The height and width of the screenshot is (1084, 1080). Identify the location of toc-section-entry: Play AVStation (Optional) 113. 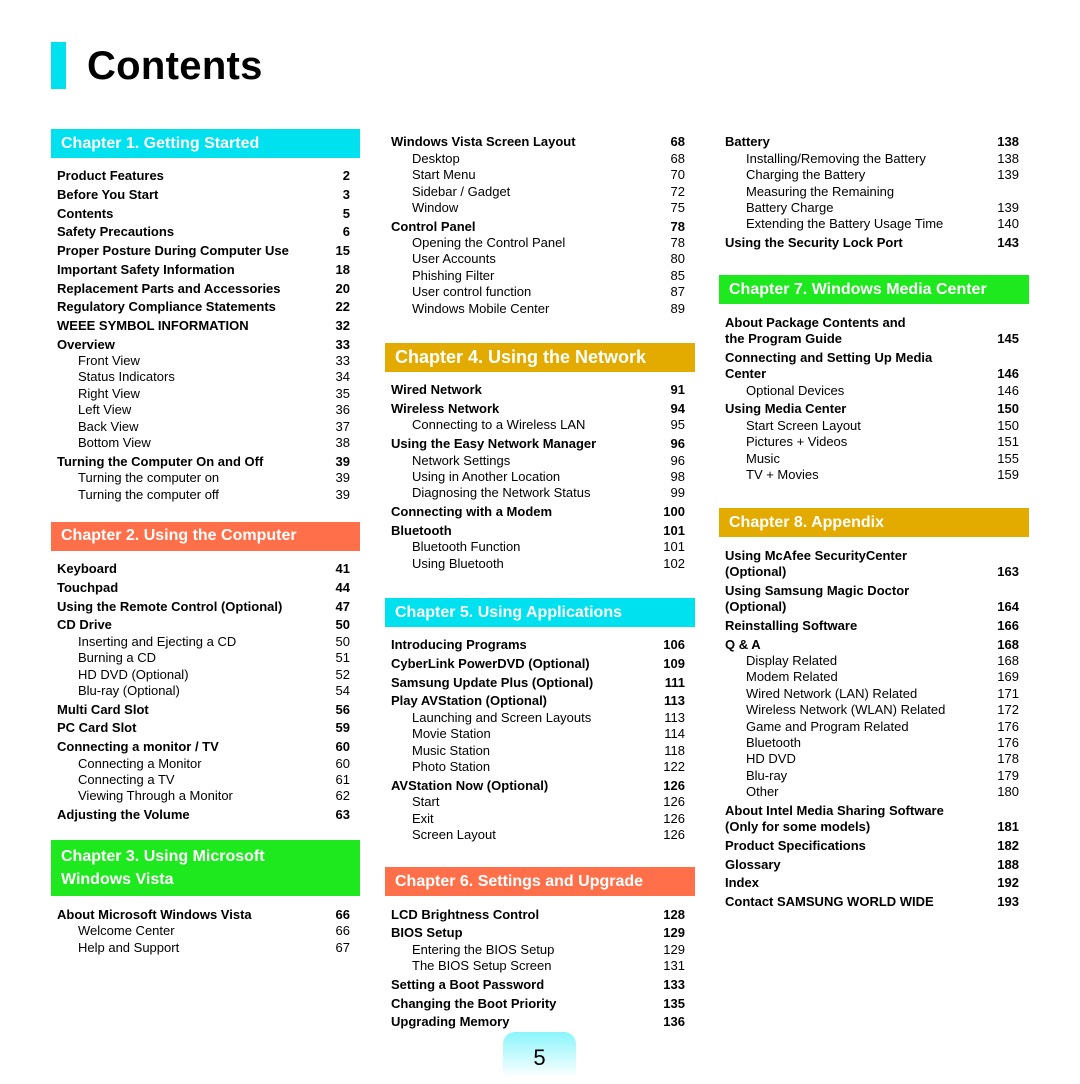
(538, 701).